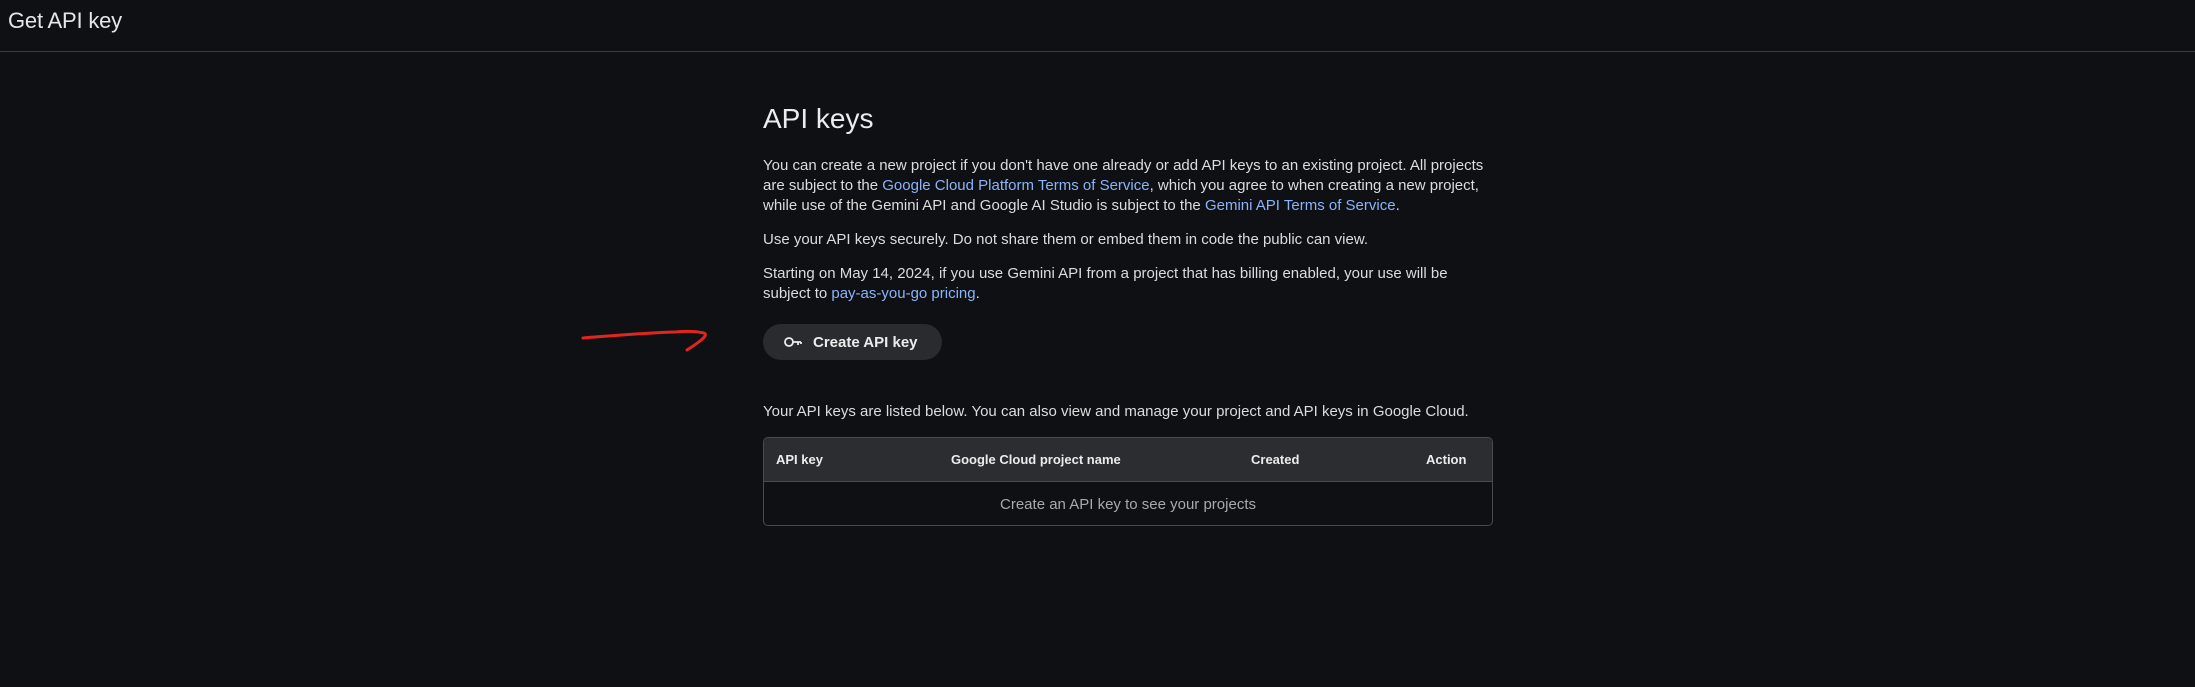 The height and width of the screenshot is (687, 2195). I want to click on create-api-key-button: Create API key, so click(852, 342).